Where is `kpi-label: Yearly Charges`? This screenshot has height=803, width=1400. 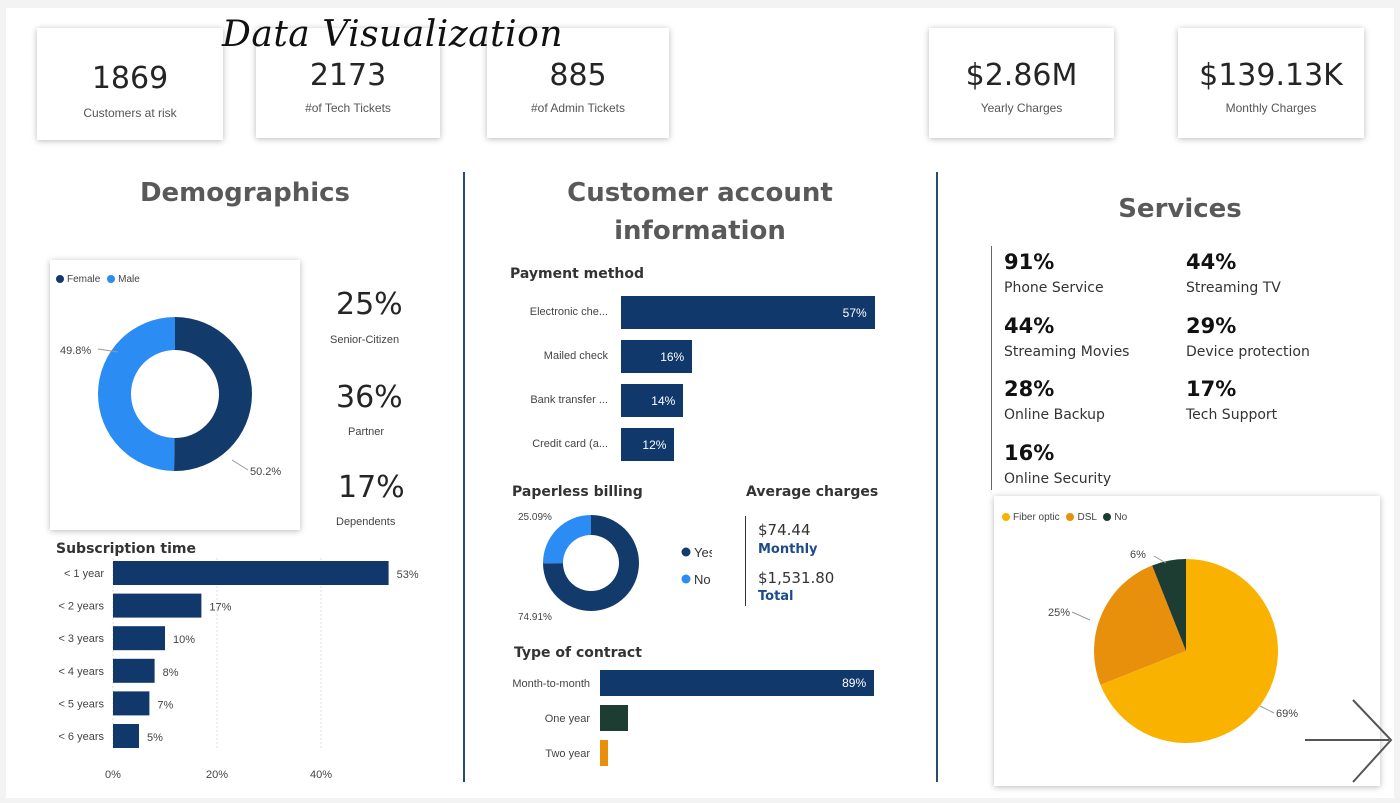
kpi-label: Yearly Charges is located at coordinates (1021, 108).